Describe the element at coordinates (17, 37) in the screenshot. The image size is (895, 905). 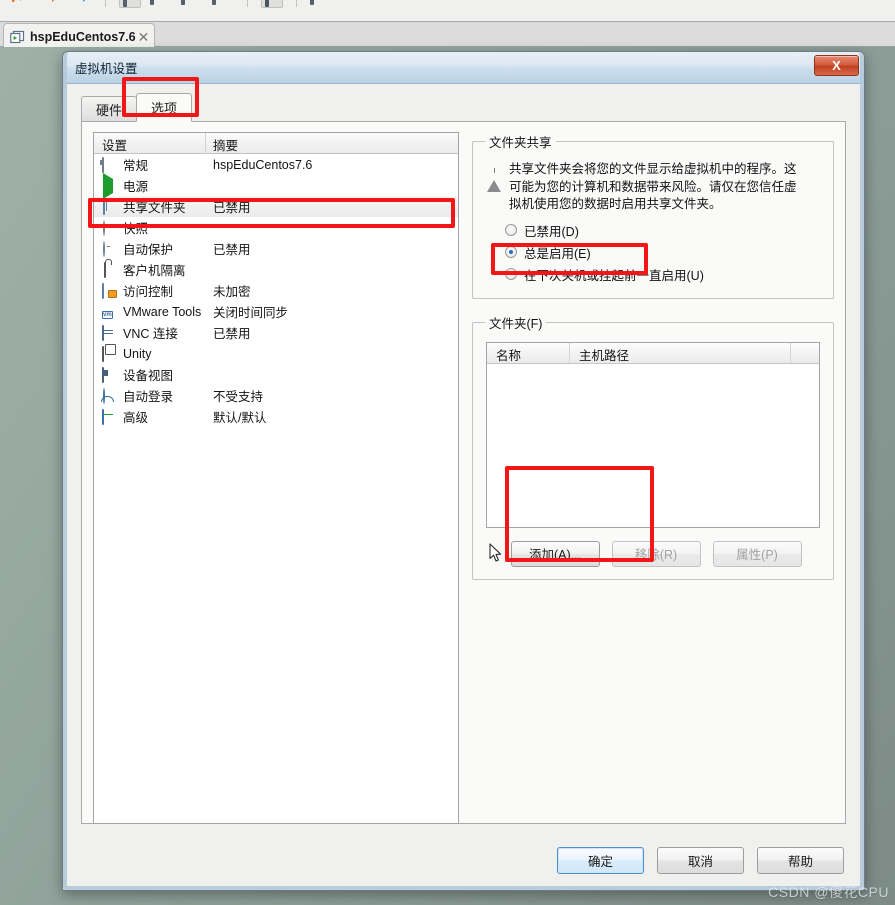
I see `vm-tab-icon` at that location.